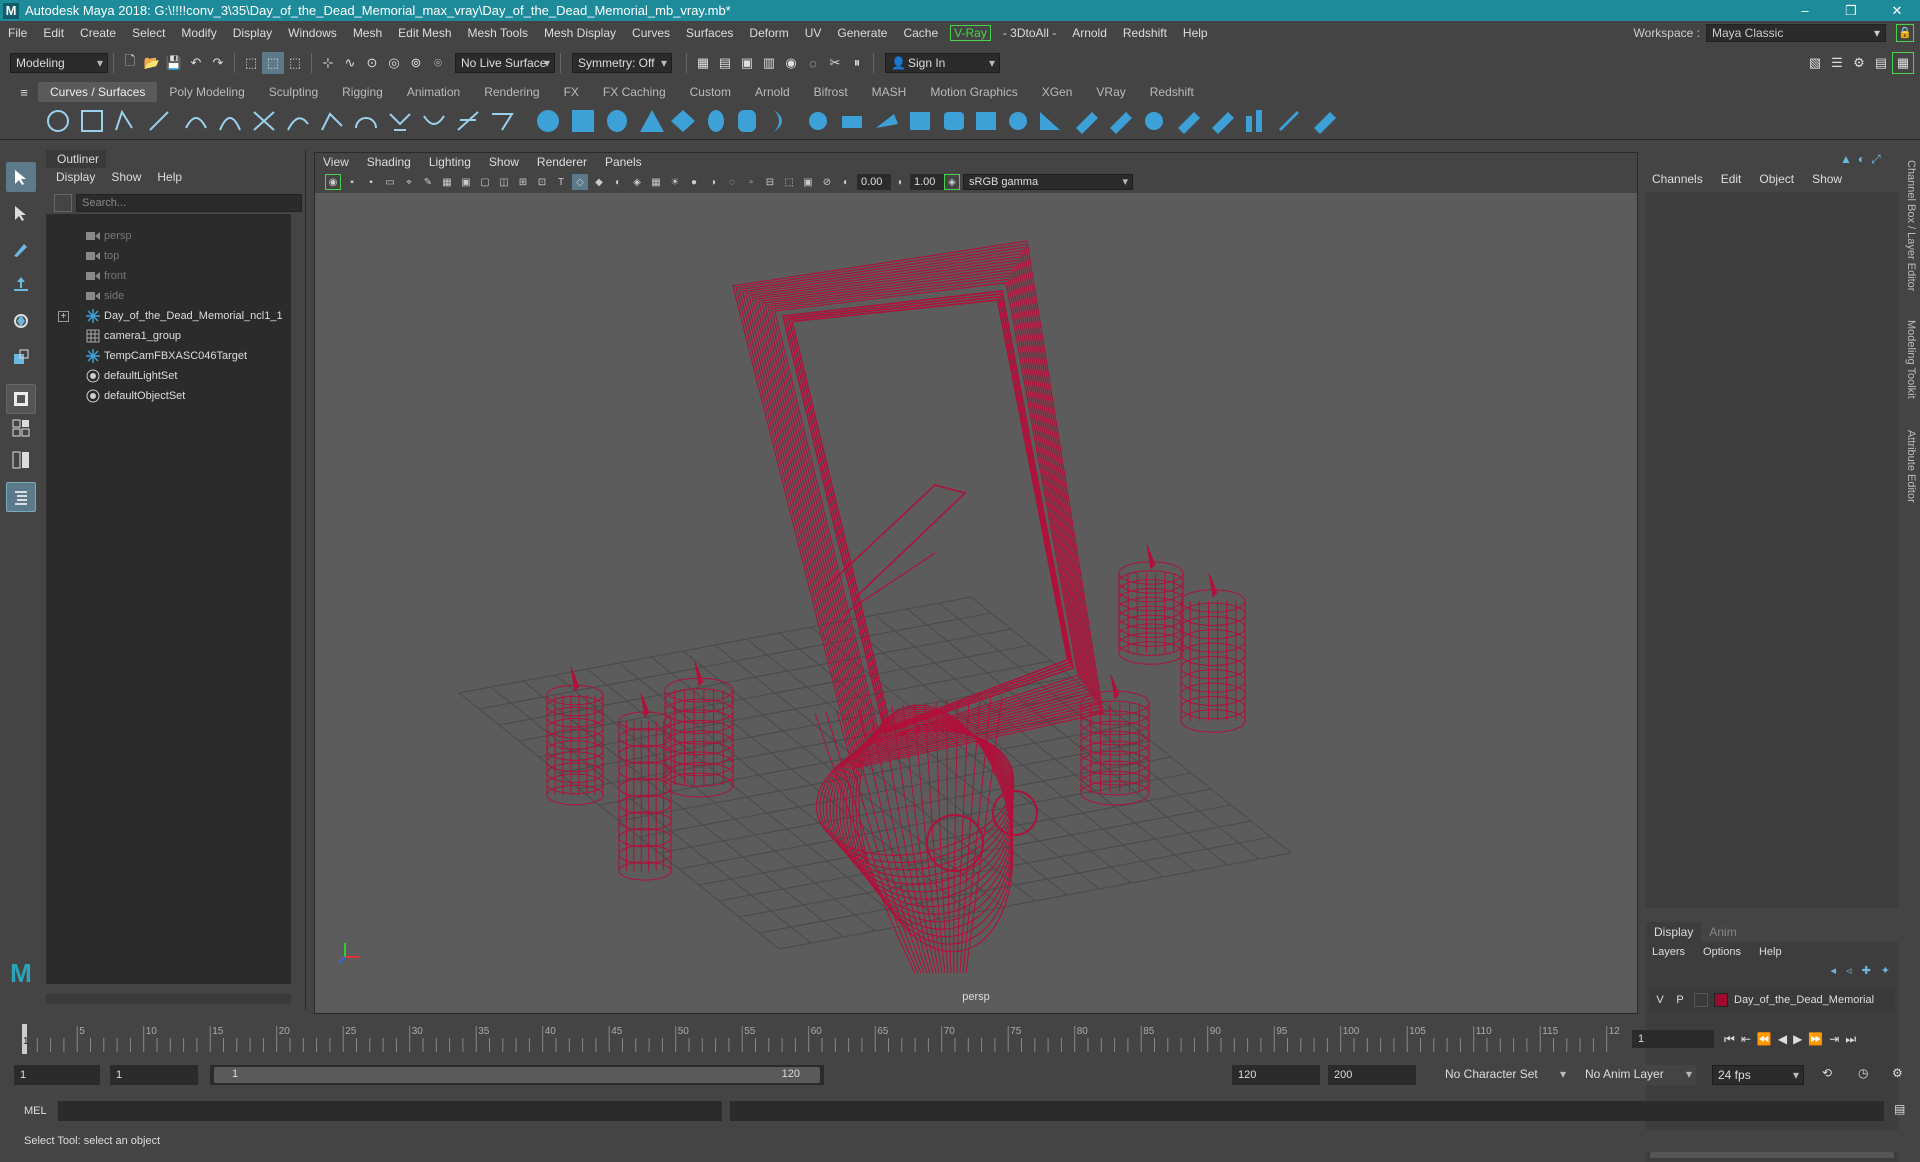  I want to click on list-item: defaultObjectSet, so click(168, 396).